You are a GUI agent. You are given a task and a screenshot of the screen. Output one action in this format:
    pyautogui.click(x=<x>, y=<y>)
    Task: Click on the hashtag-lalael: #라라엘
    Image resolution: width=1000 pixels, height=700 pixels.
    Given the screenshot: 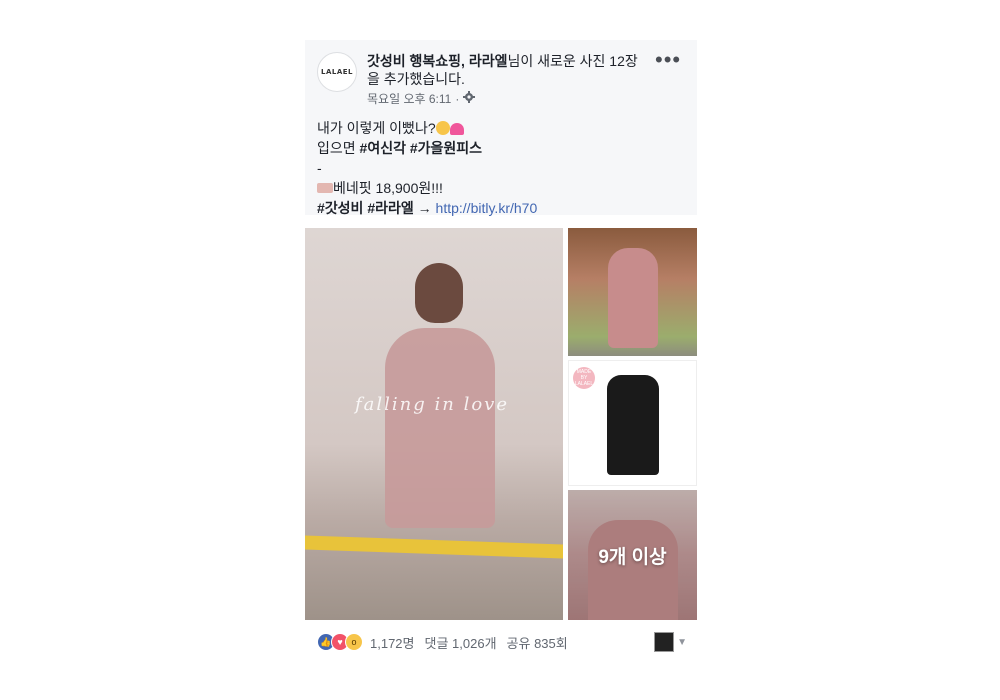 What is the action you would take?
    pyautogui.click(x=390, y=208)
    